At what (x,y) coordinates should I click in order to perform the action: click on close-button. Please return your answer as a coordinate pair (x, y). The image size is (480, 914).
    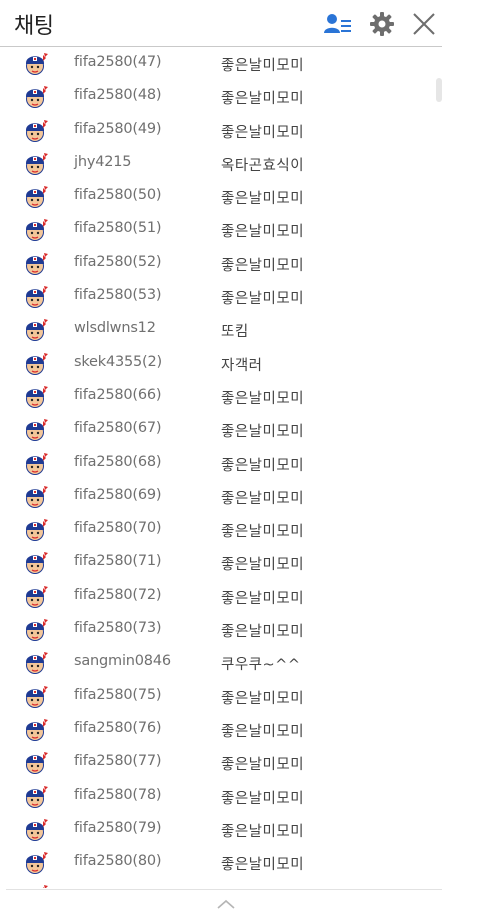
    Looking at the image, I should click on (424, 24).